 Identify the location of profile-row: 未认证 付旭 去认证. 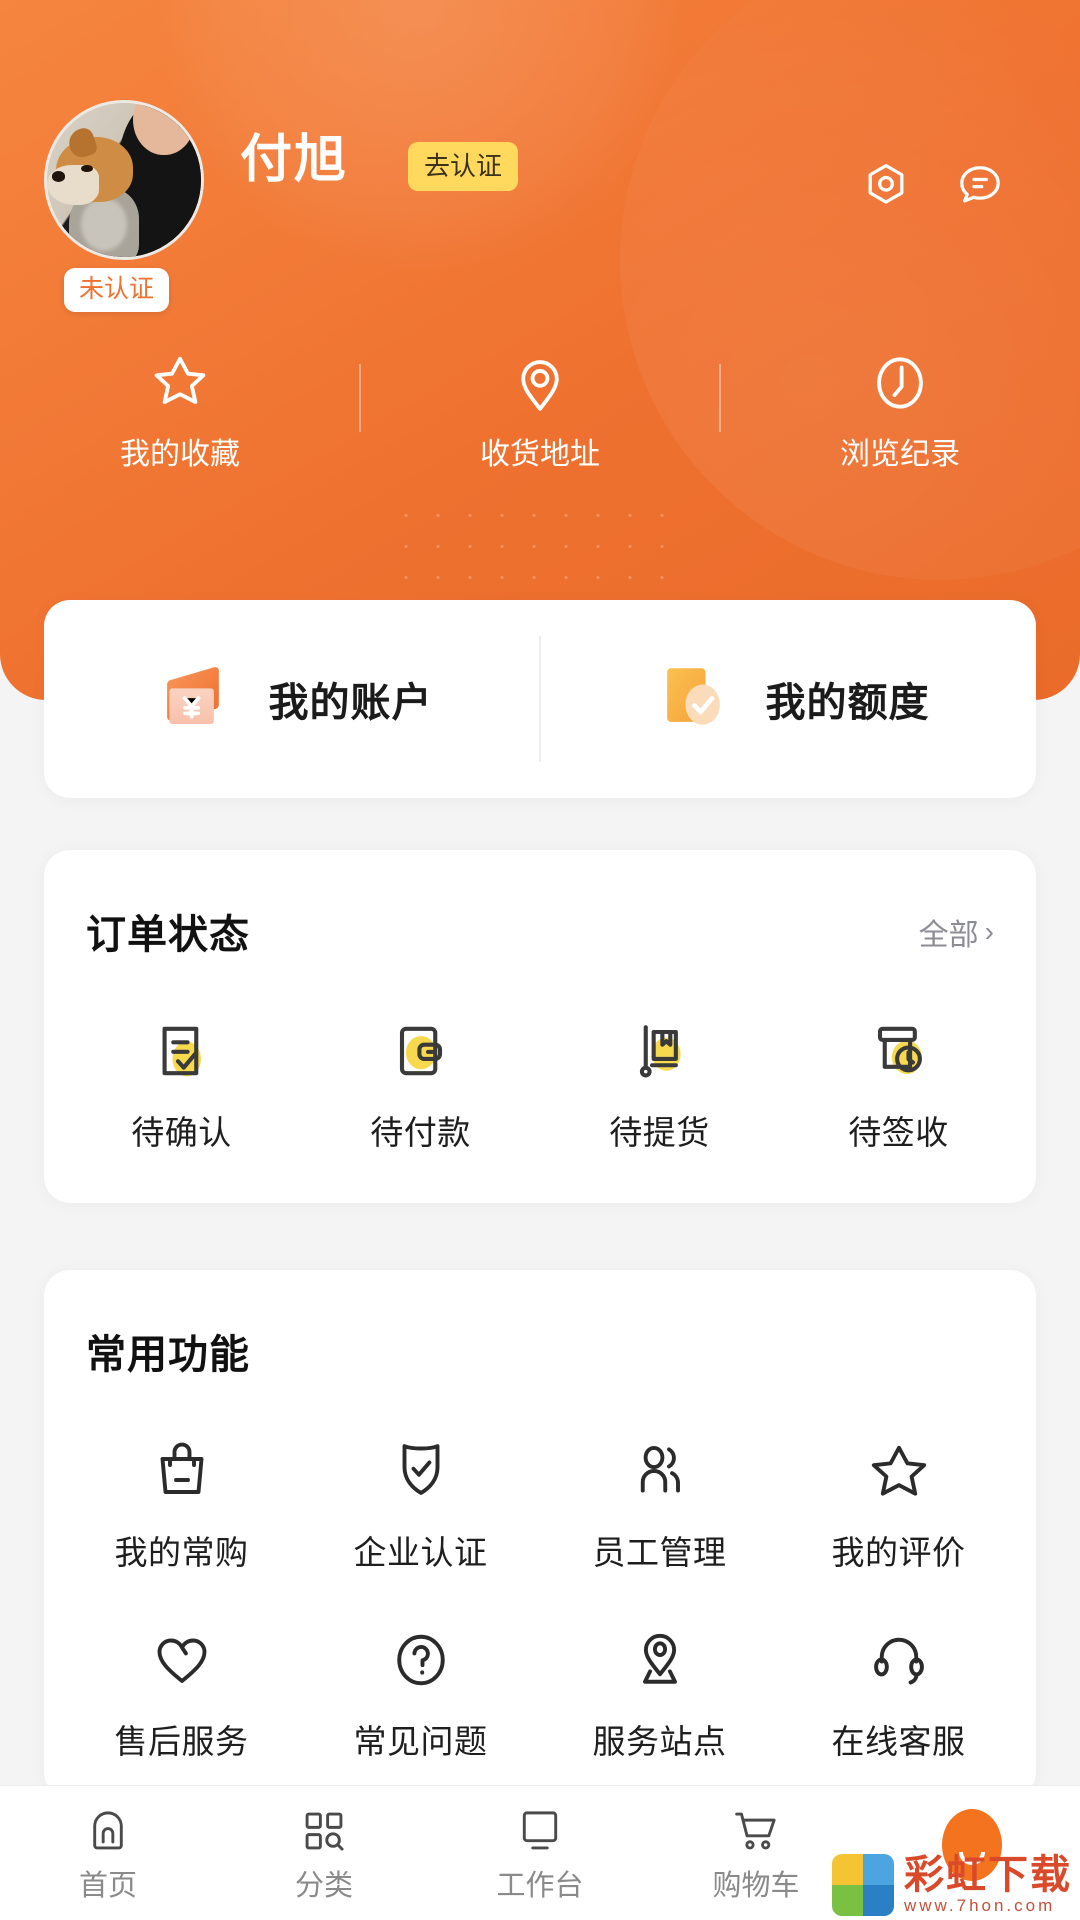
(544, 206).